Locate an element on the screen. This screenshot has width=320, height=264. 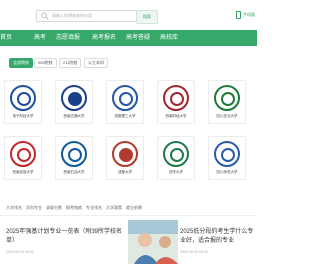
tag-majors: 学科专业 is located at coordinates (34, 208).